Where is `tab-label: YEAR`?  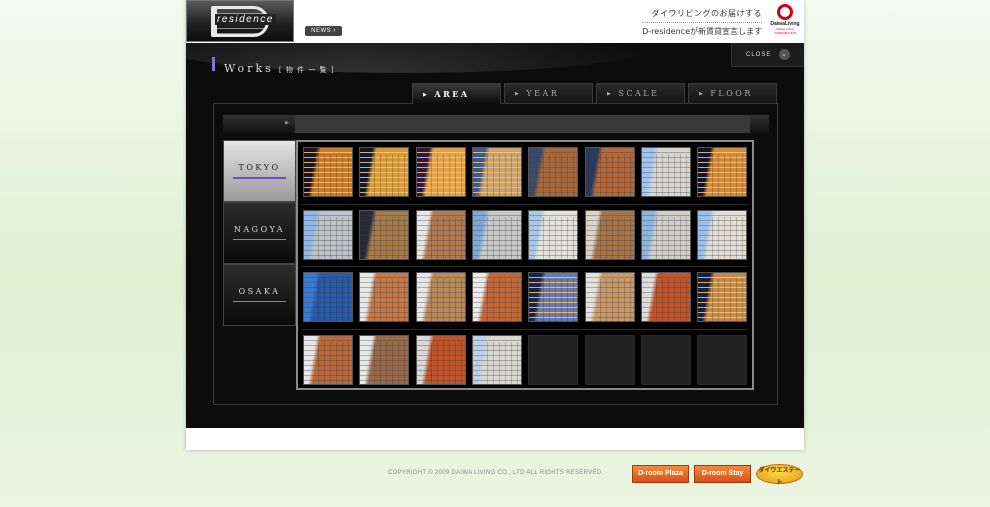
tab-label: YEAR is located at coordinates (543, 93).